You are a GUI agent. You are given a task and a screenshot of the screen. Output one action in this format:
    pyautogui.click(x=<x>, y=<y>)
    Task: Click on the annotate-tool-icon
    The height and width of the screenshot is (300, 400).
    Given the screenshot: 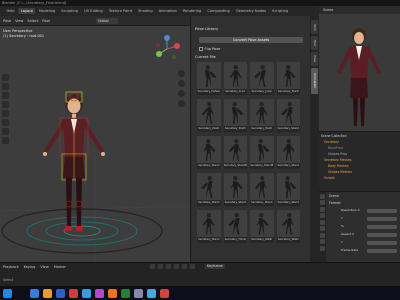 What is the action you would take?
    pyautogui.click(x=5, y=131)
    